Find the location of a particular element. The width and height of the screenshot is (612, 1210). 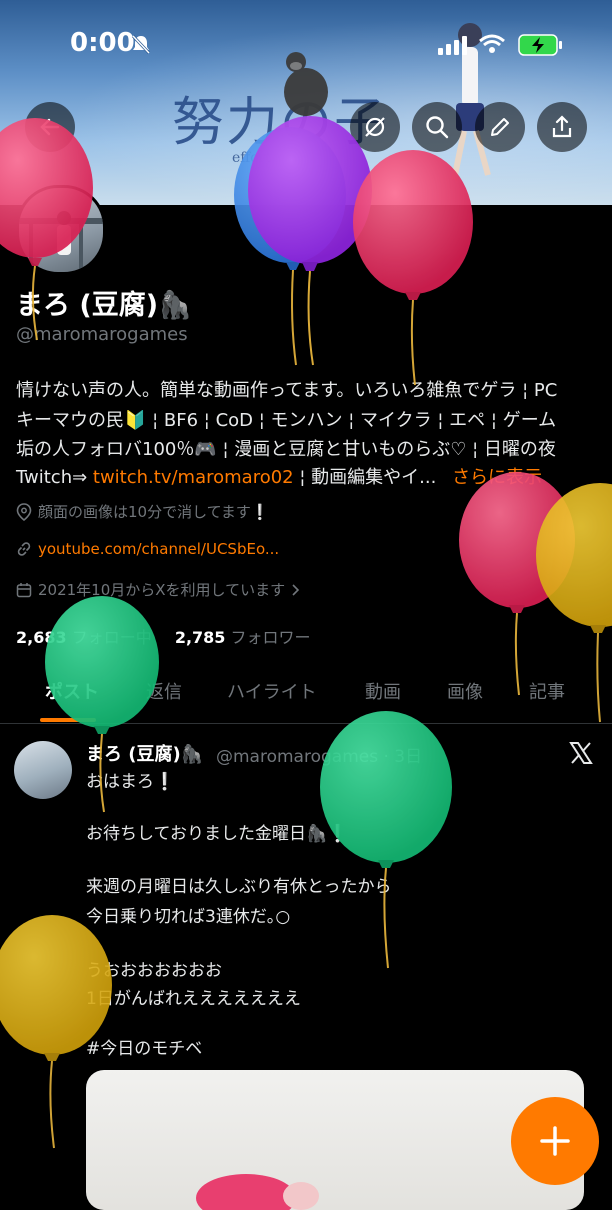

following-link: 2,683 フォロー中 is located at coordinates (84, 637).